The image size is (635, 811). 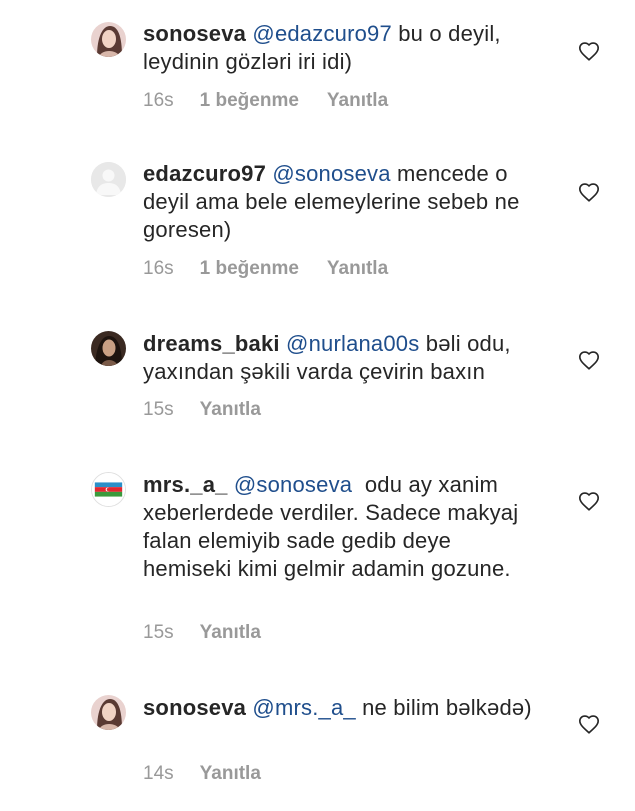 I want to click on azerbaijan-flag-icon, so click(x=108, y=489).